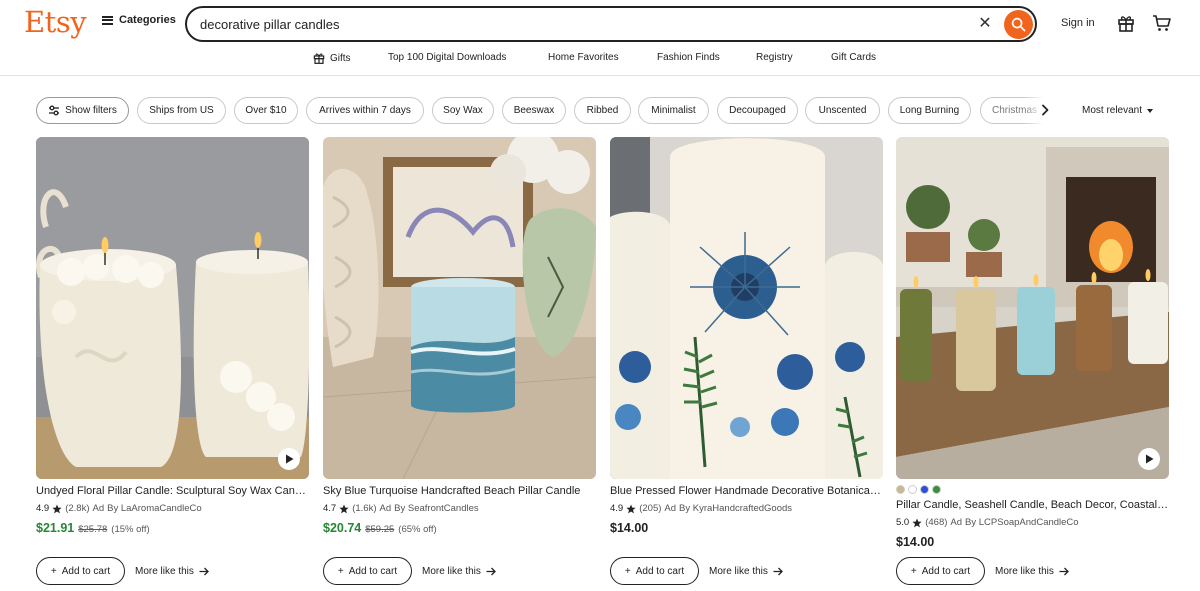  I want to click on categories-label: Categories, so click(147, 20).